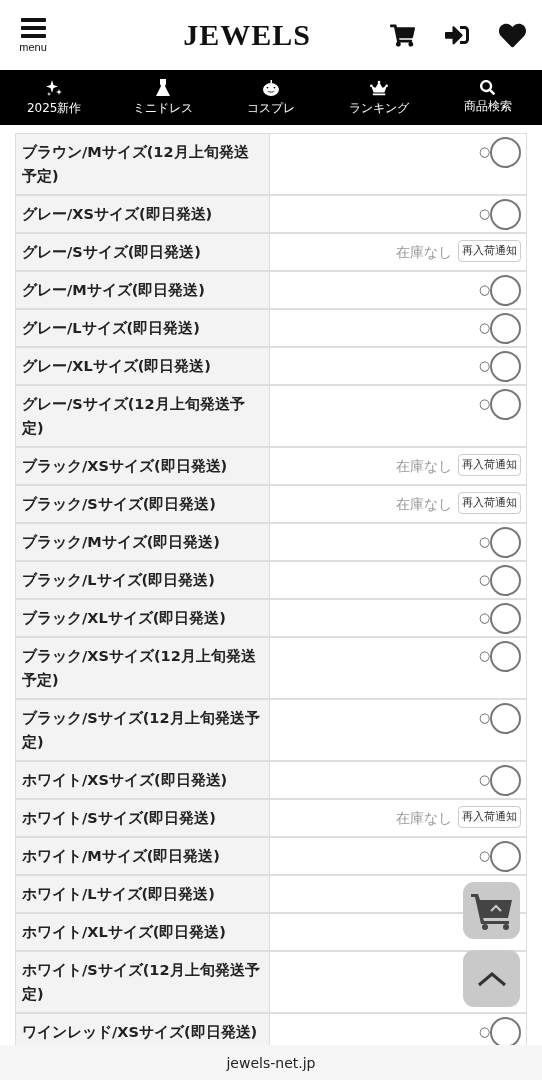  I want to click on variant-label: ブラック/Mサイズ(即日発送), so click(143, 542).